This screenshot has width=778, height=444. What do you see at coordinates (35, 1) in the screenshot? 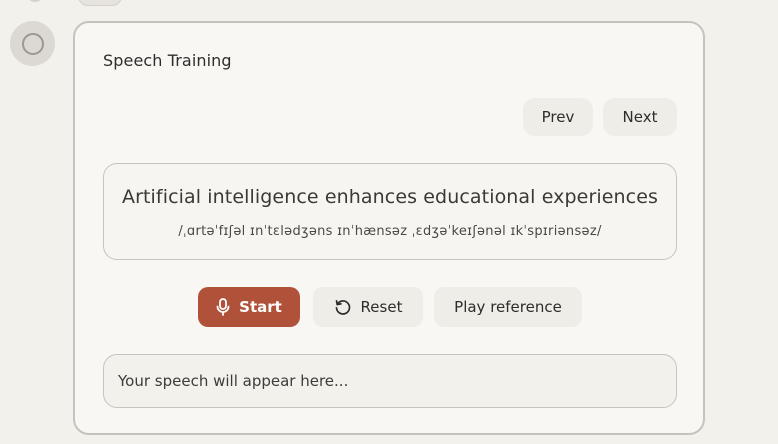
I see `partial-dot` at bounding box center [35, 1].